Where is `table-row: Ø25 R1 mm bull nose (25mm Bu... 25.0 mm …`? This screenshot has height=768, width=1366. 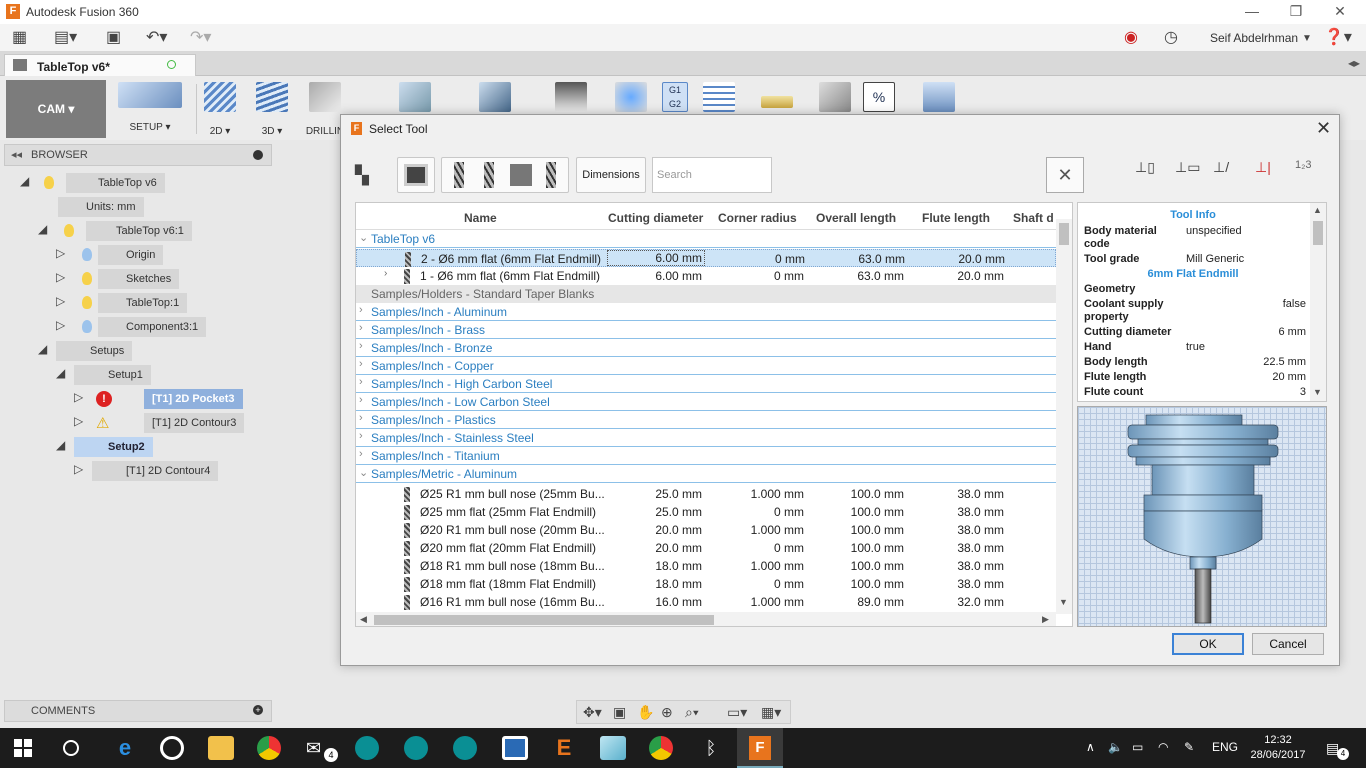 table-row: Ø25 R1 mm bull nose (25mm Bu... 25.0 mm … is located at coordinates (706, 494).